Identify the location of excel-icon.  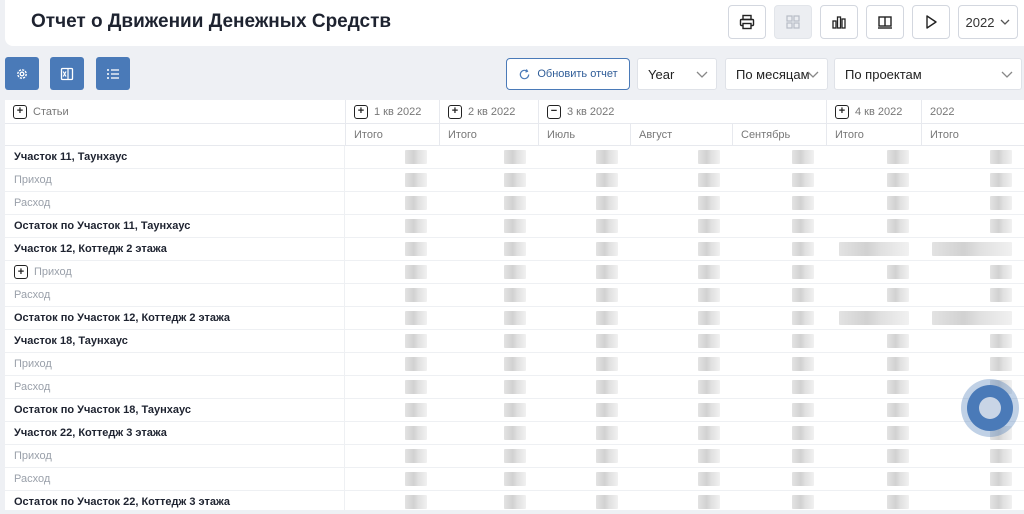
(67, 73).